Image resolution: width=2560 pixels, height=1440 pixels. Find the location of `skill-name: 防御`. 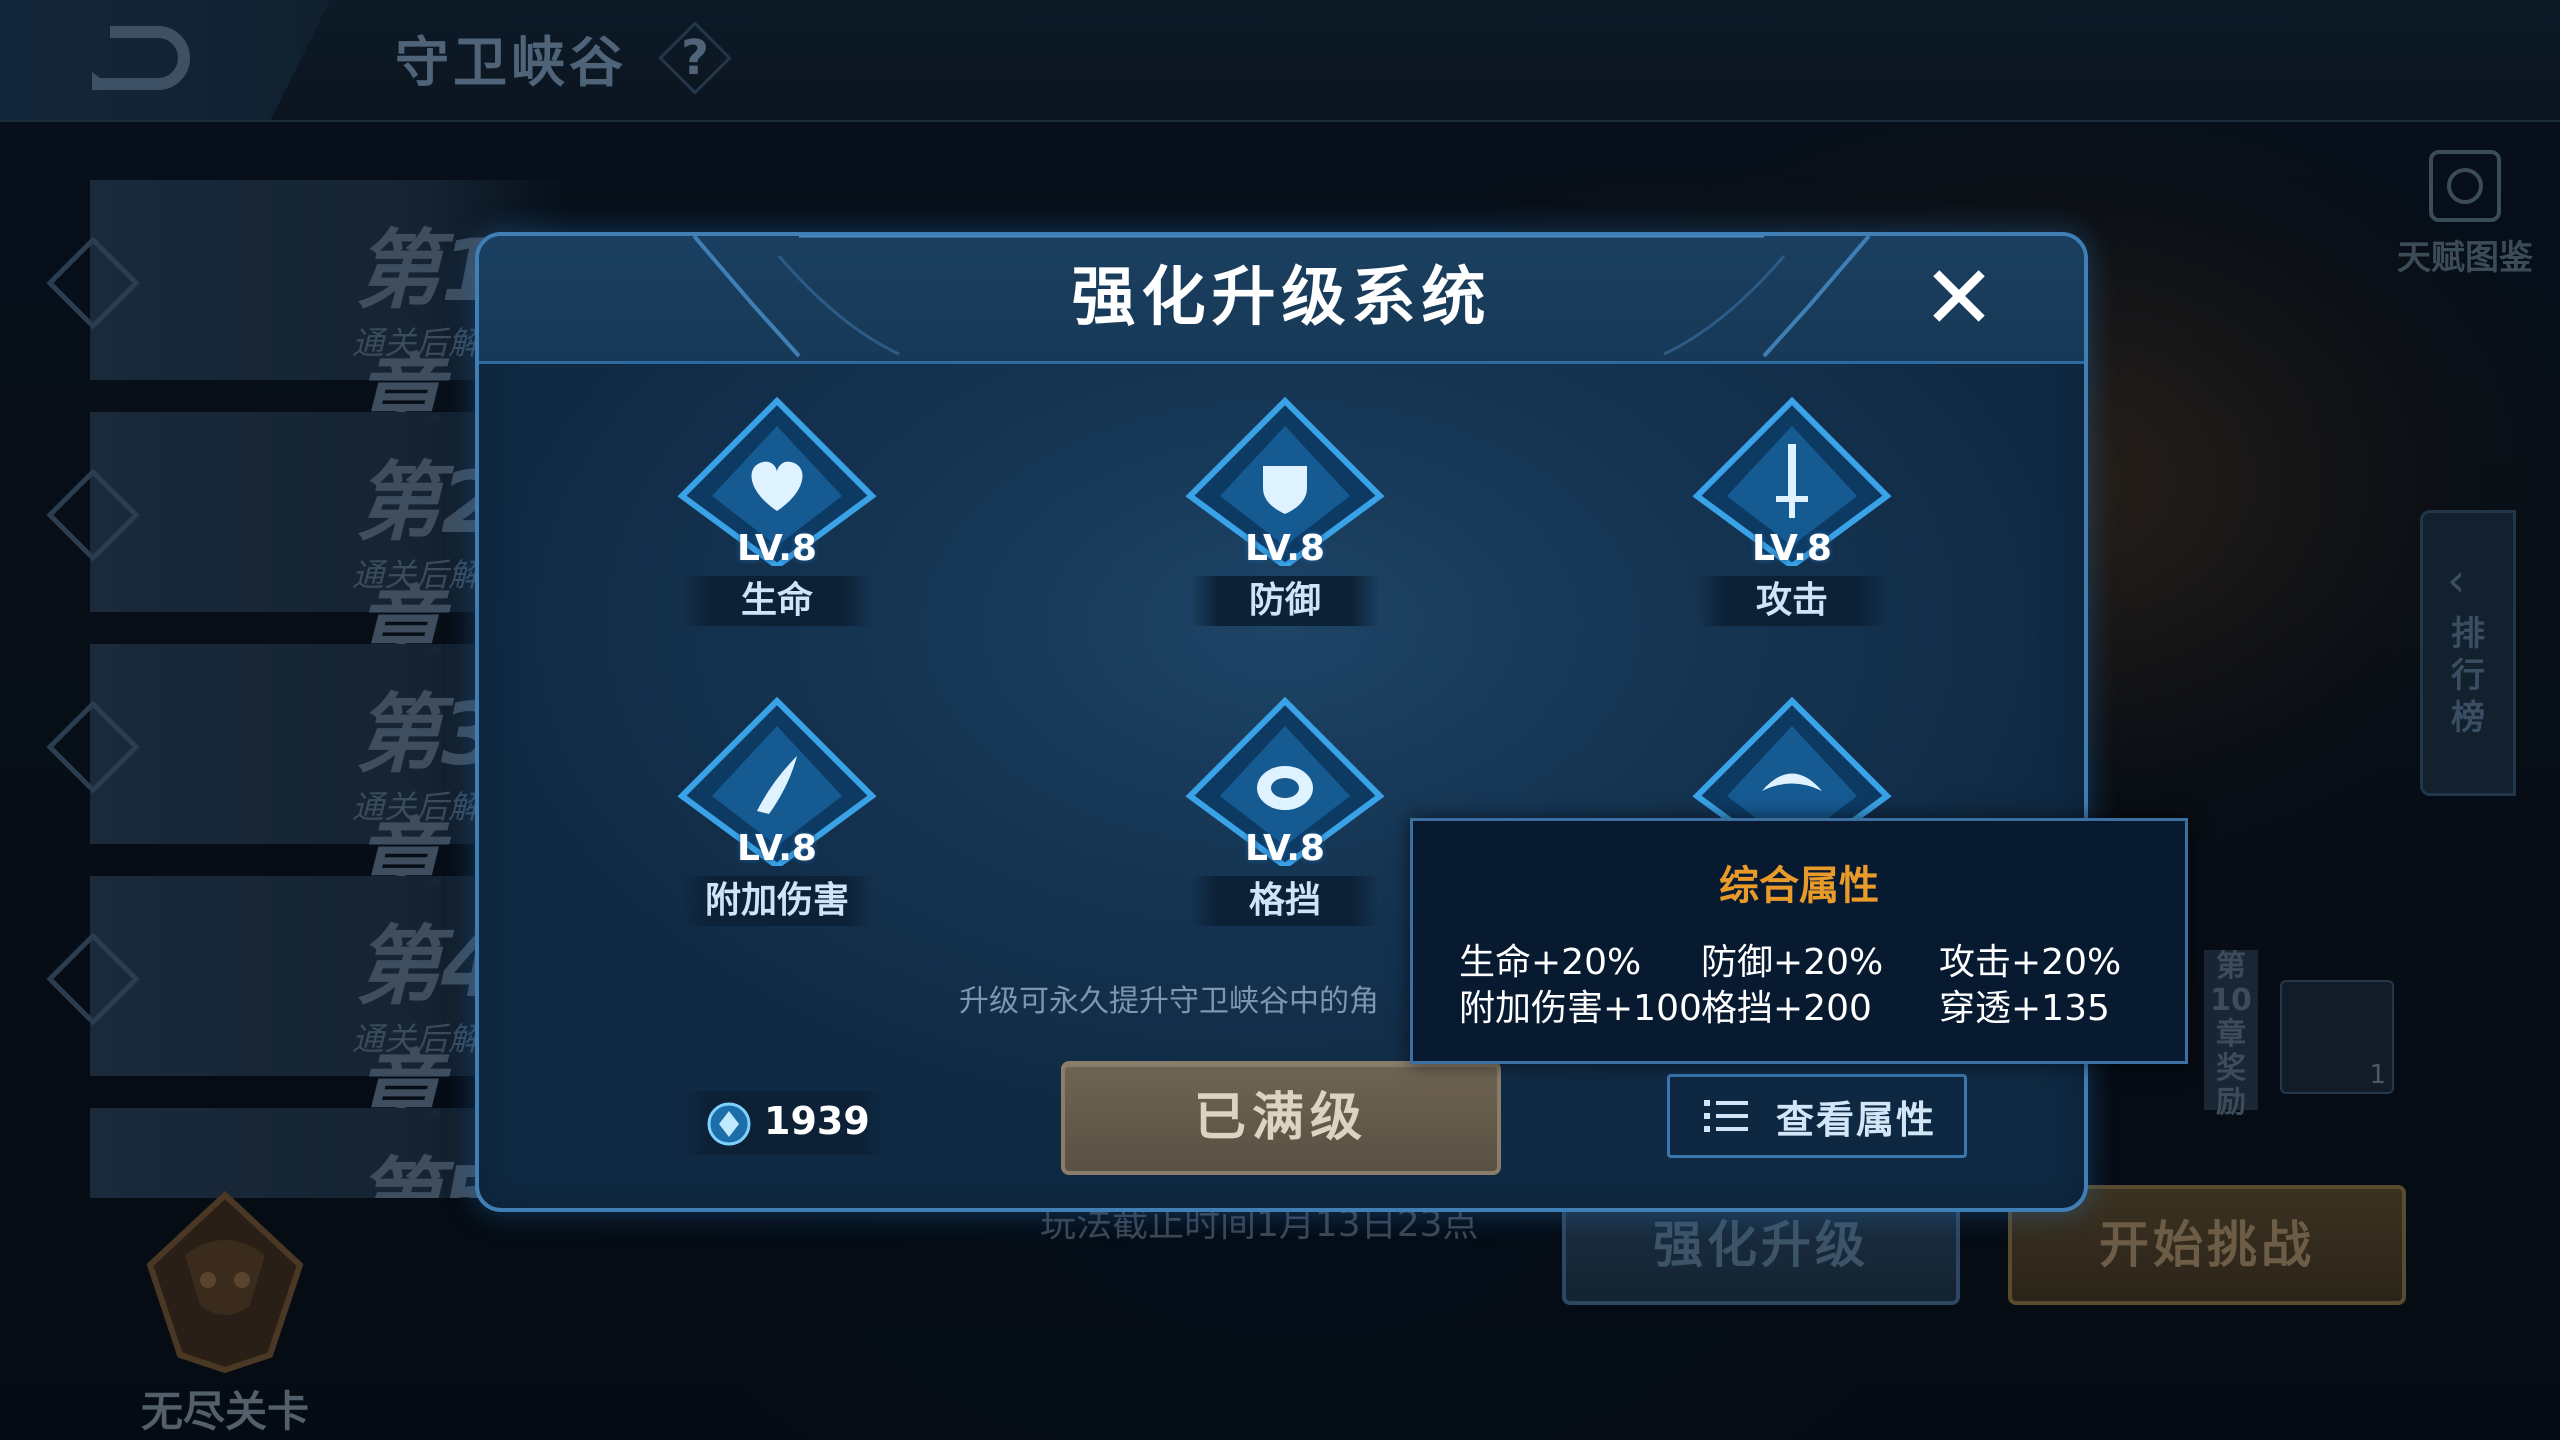

skill-name: 防御 is located at coordinates (1285, 601).